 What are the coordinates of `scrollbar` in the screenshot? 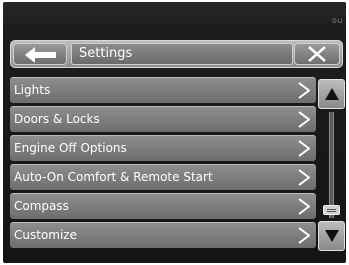 It's located at (331, 164).